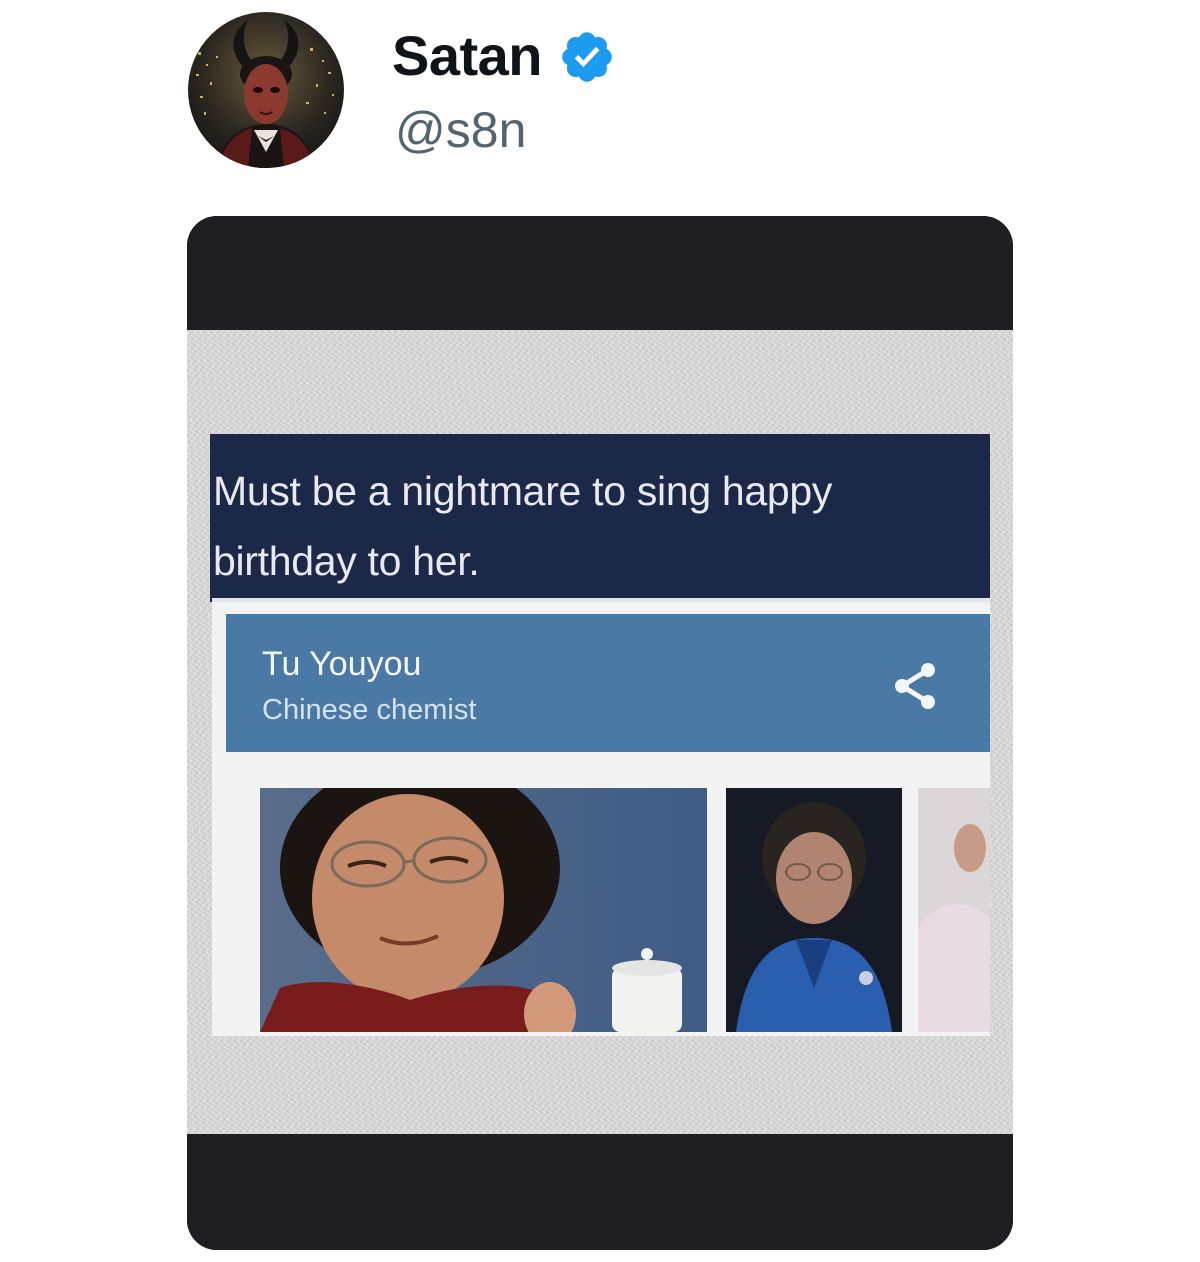  I want to click on knowledge-card-description: Chinese chemist, so click(369, 710).